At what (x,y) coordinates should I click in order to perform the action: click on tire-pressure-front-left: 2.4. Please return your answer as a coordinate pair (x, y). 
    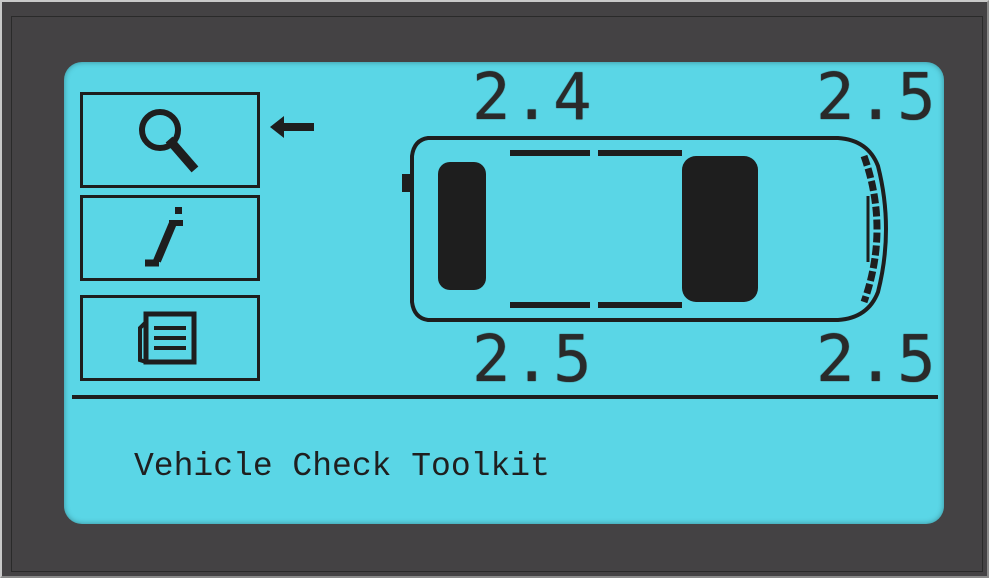
    Looking at the image, I should click on (533, 98).